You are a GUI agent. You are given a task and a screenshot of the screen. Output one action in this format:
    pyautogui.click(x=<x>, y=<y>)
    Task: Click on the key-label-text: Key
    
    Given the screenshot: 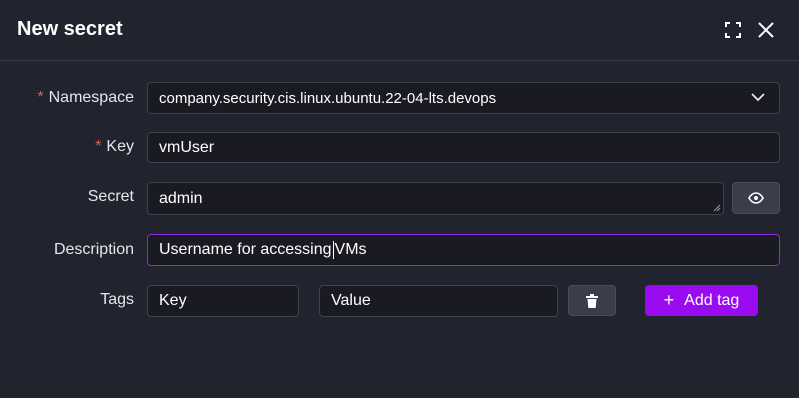 What is the action you would take?
    pyautogui.click(x=120, y=146)
    